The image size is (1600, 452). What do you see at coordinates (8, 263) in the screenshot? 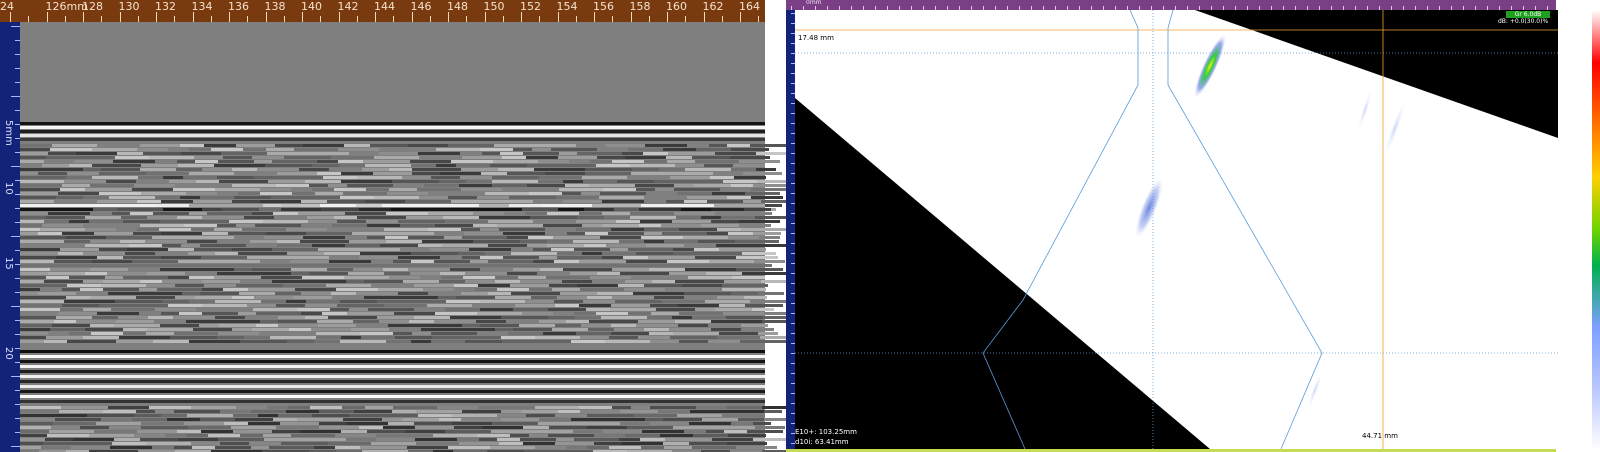
I see `ruler-label: 15` at bounding box center [8, 263].